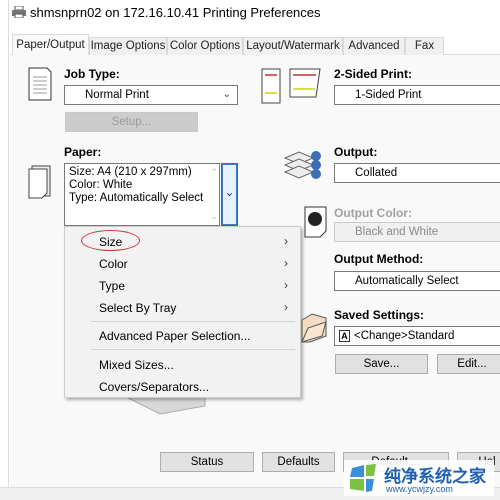 This screenshot has height=500, width=500. What do you see at coordinates (214, 172) in the screenshot?
I see `scroll-up-icon: ⌃` at bounding box center [214, 172].